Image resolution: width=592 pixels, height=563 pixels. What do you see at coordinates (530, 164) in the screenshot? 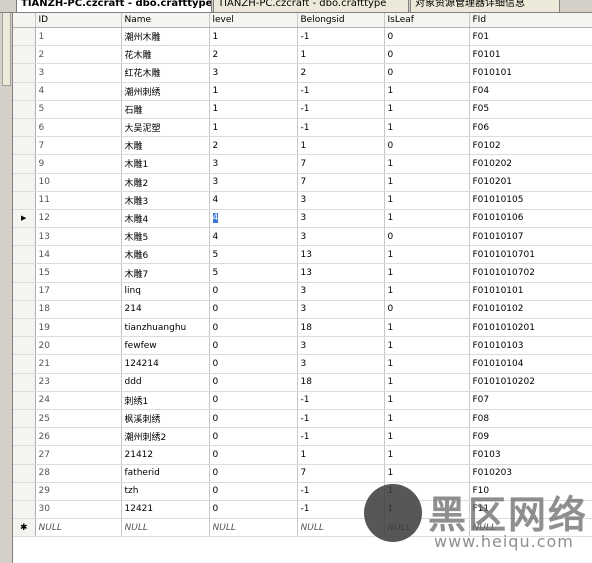
I see `cell-fid: F010202` at bounding box center [530, 164].